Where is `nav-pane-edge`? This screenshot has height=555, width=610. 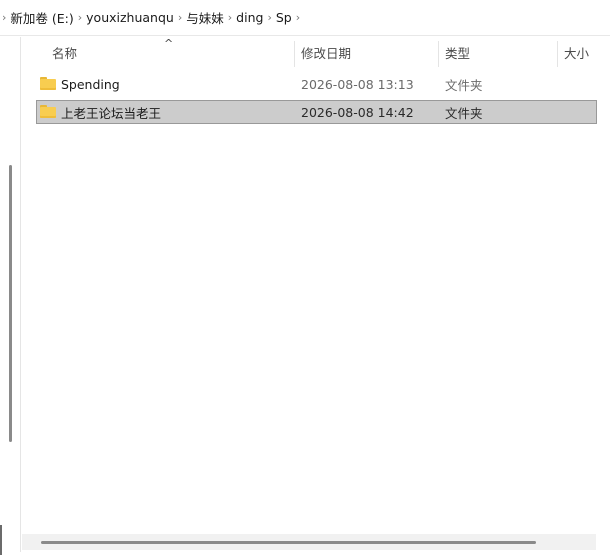
nav-pane-edge is located at coordinates (1, 540).